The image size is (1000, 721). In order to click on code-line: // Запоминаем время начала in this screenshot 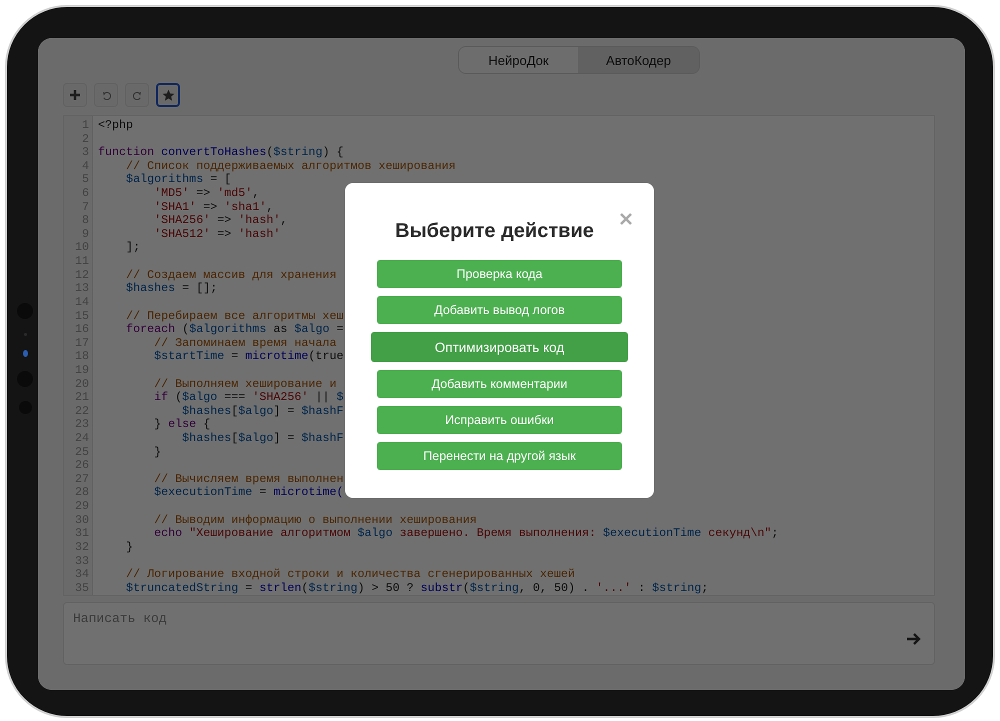, I will do `click(244, 343)`.